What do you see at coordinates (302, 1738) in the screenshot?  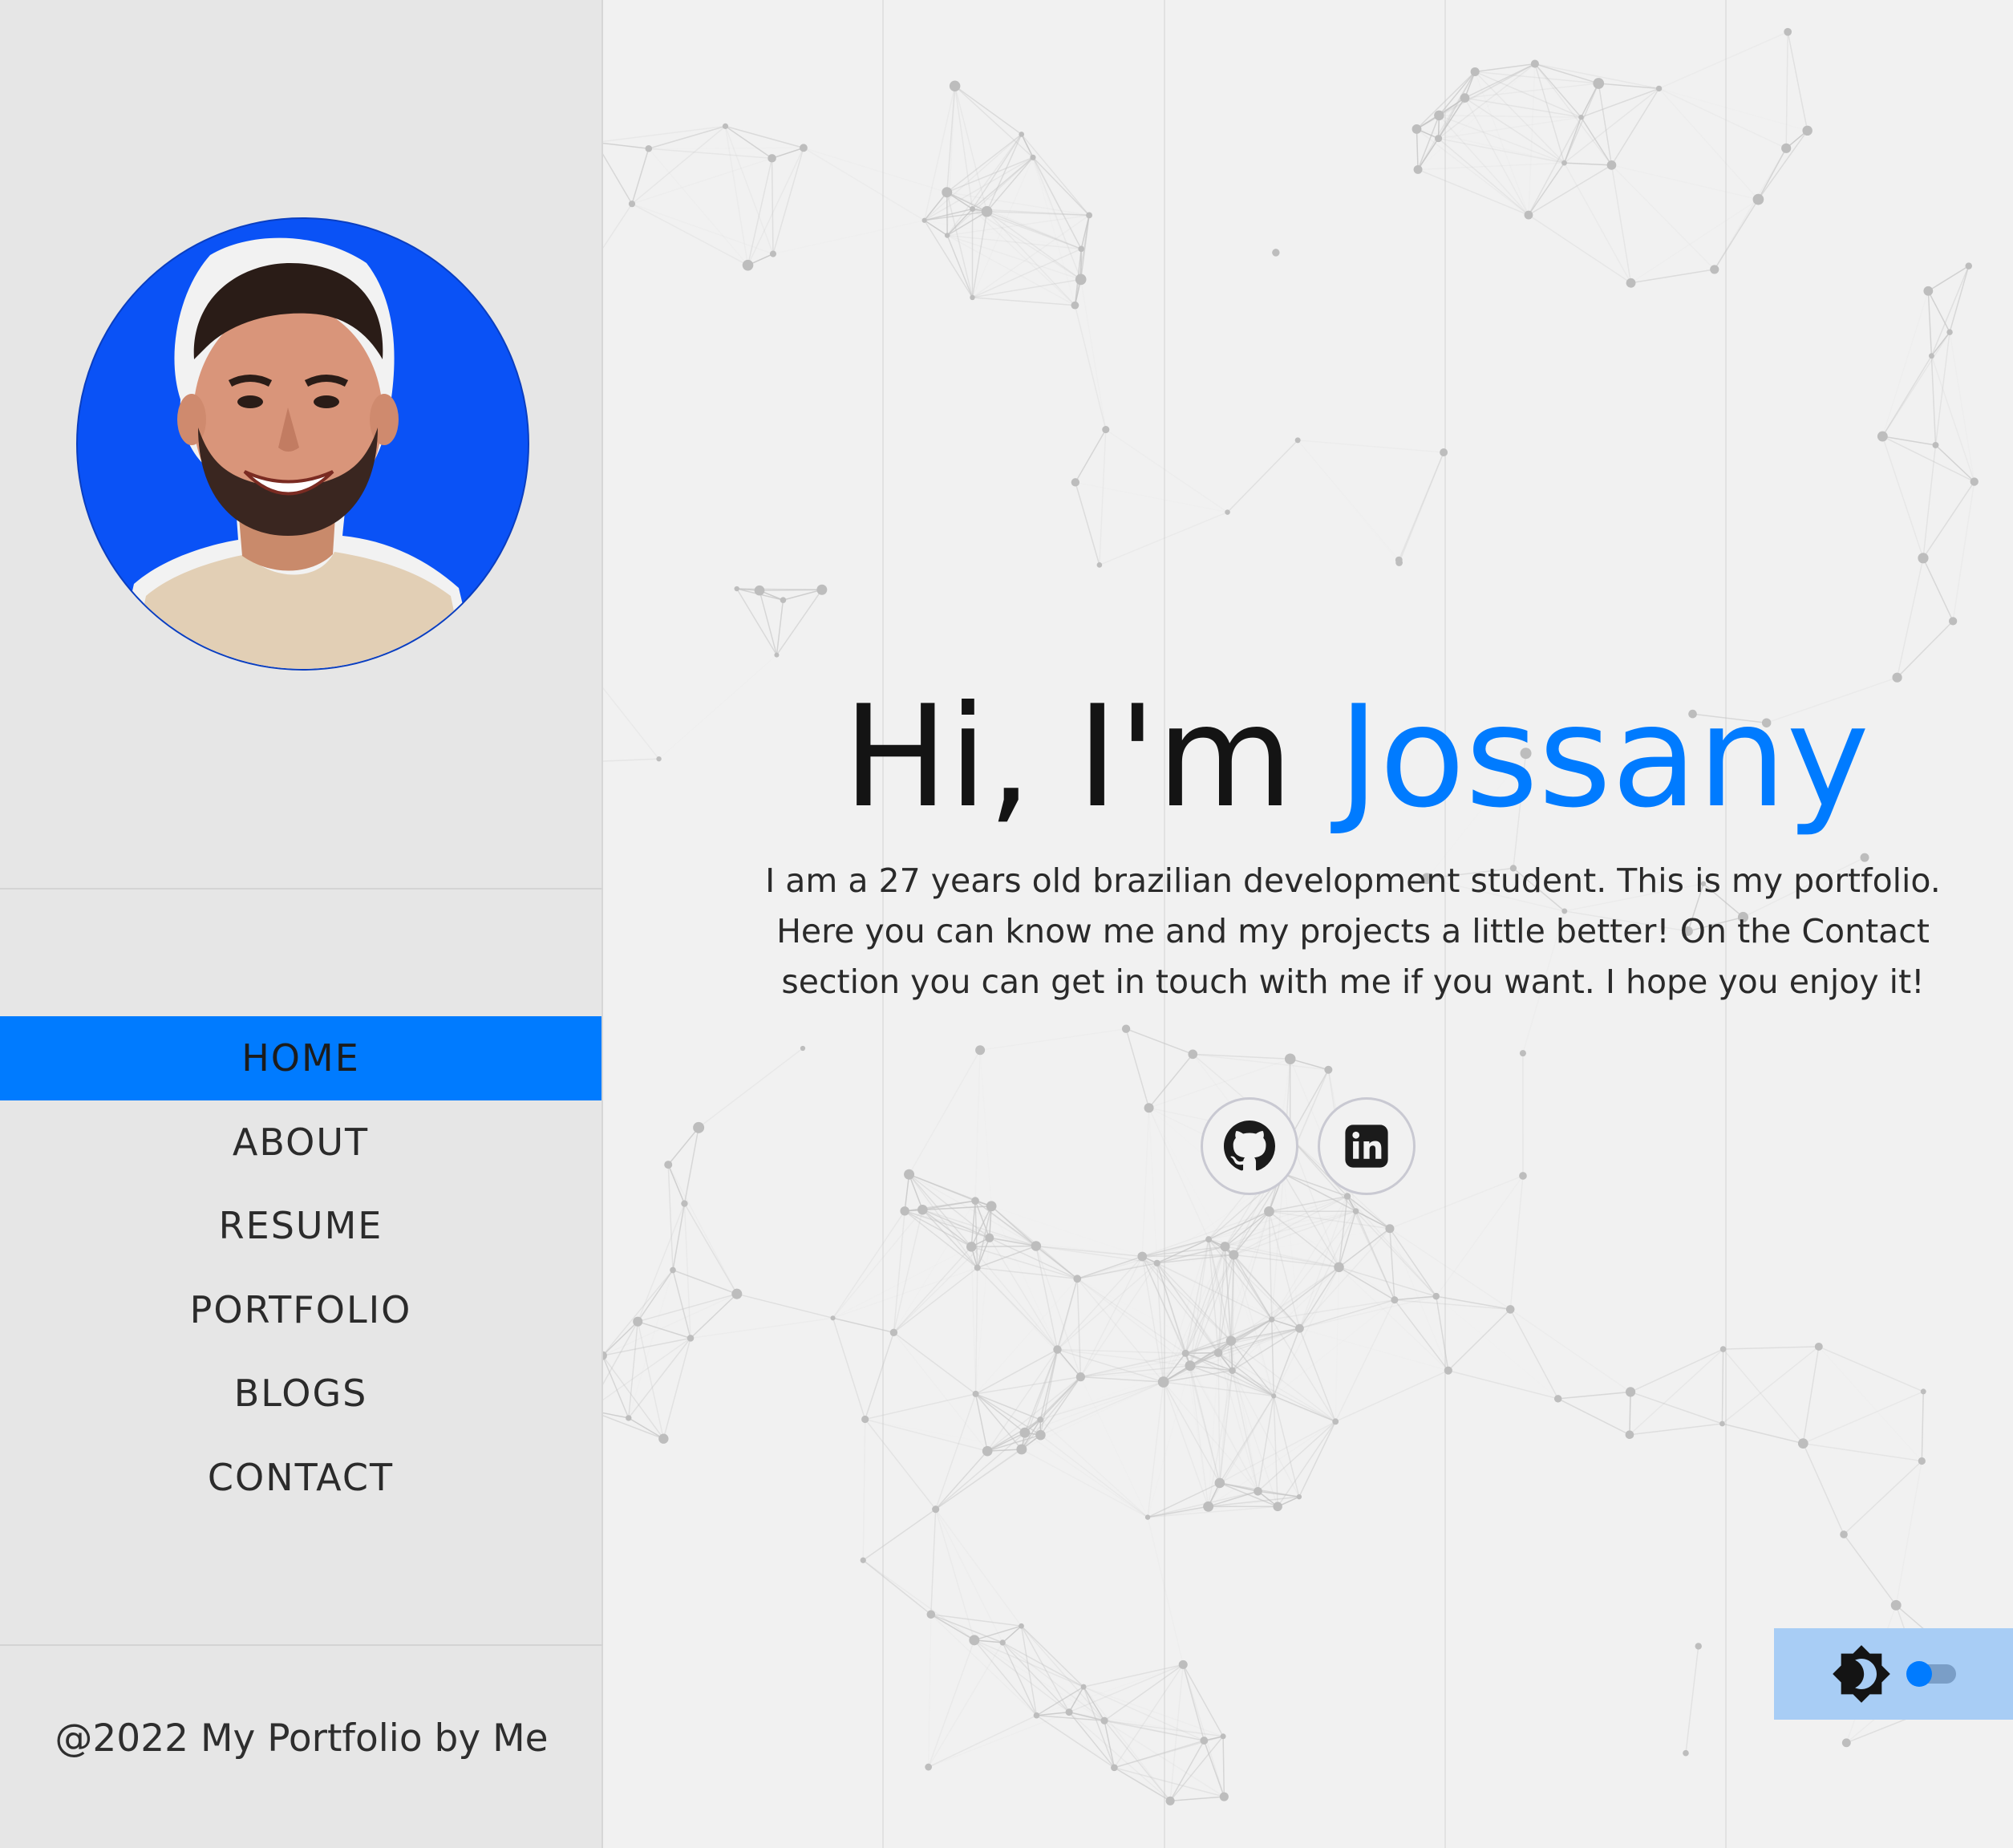 I see `copyright-text: @2022 My Portfolio by Me` at bounding box center [302, 1738].